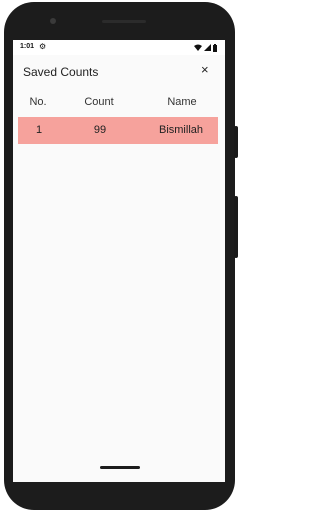  I want to click on dialog-title: Saved Counts, so click(61, 72).